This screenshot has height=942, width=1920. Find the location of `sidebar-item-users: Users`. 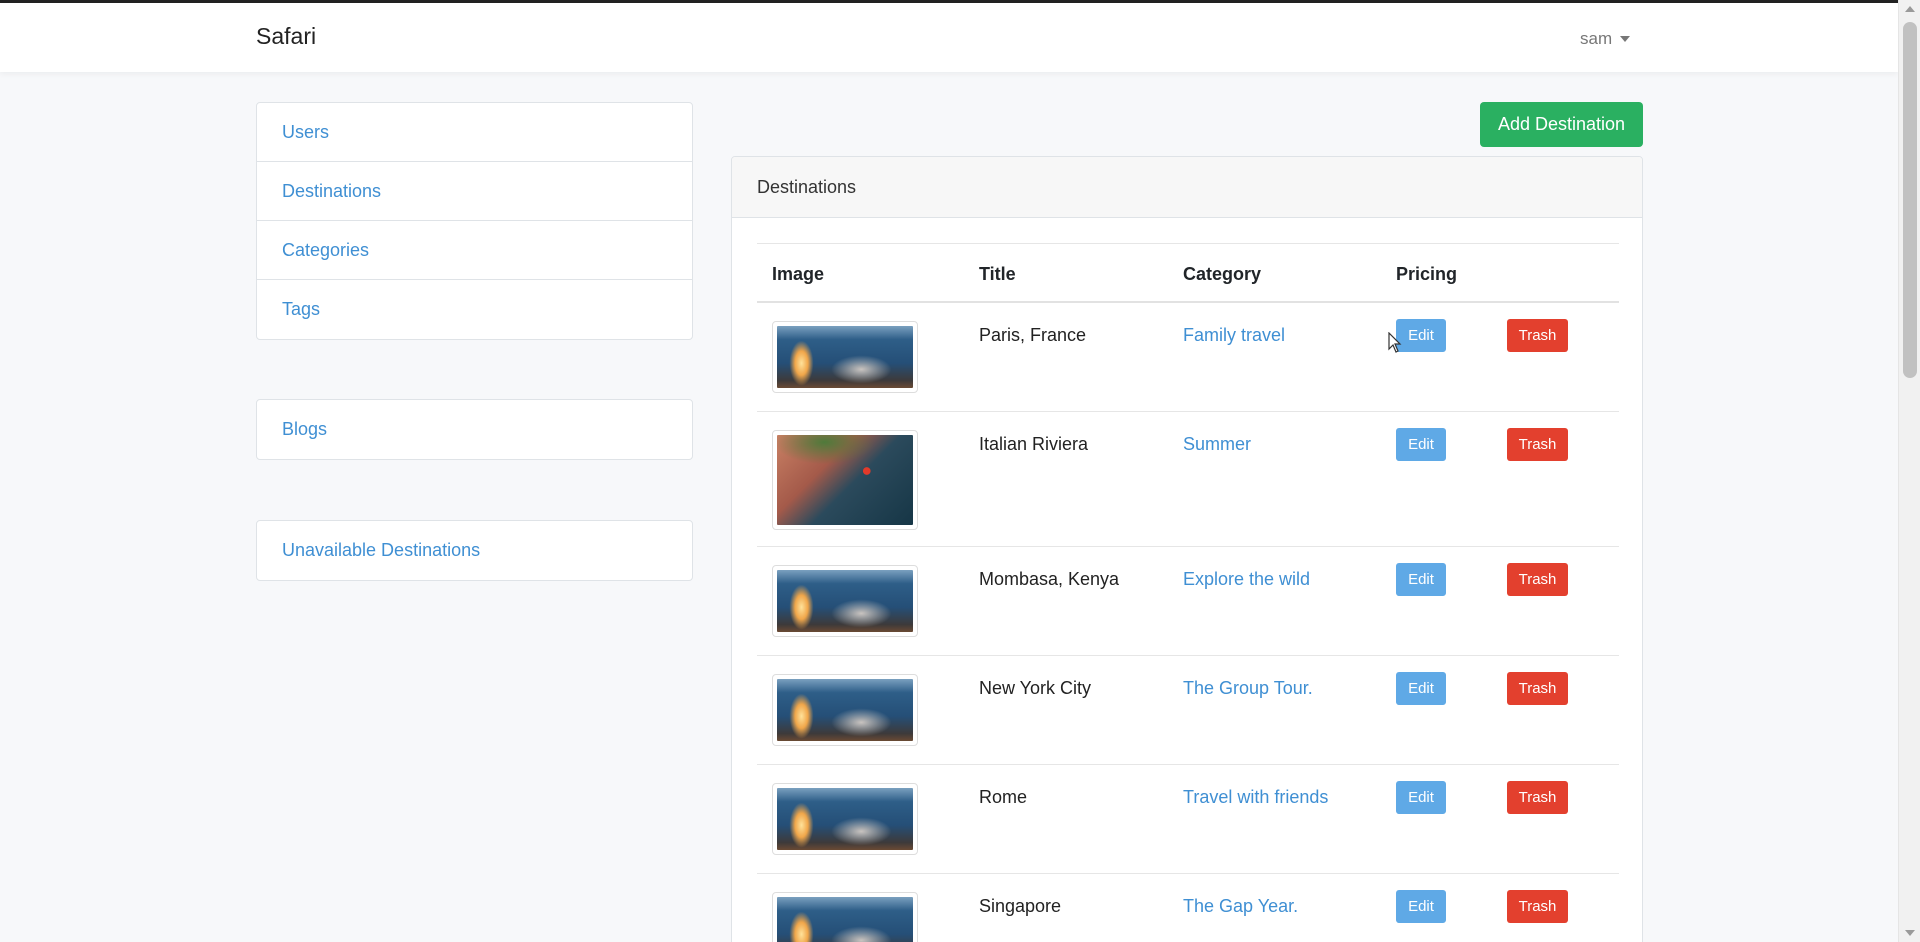

sidebar-item-users: Users is located at coordinates (474, 132).